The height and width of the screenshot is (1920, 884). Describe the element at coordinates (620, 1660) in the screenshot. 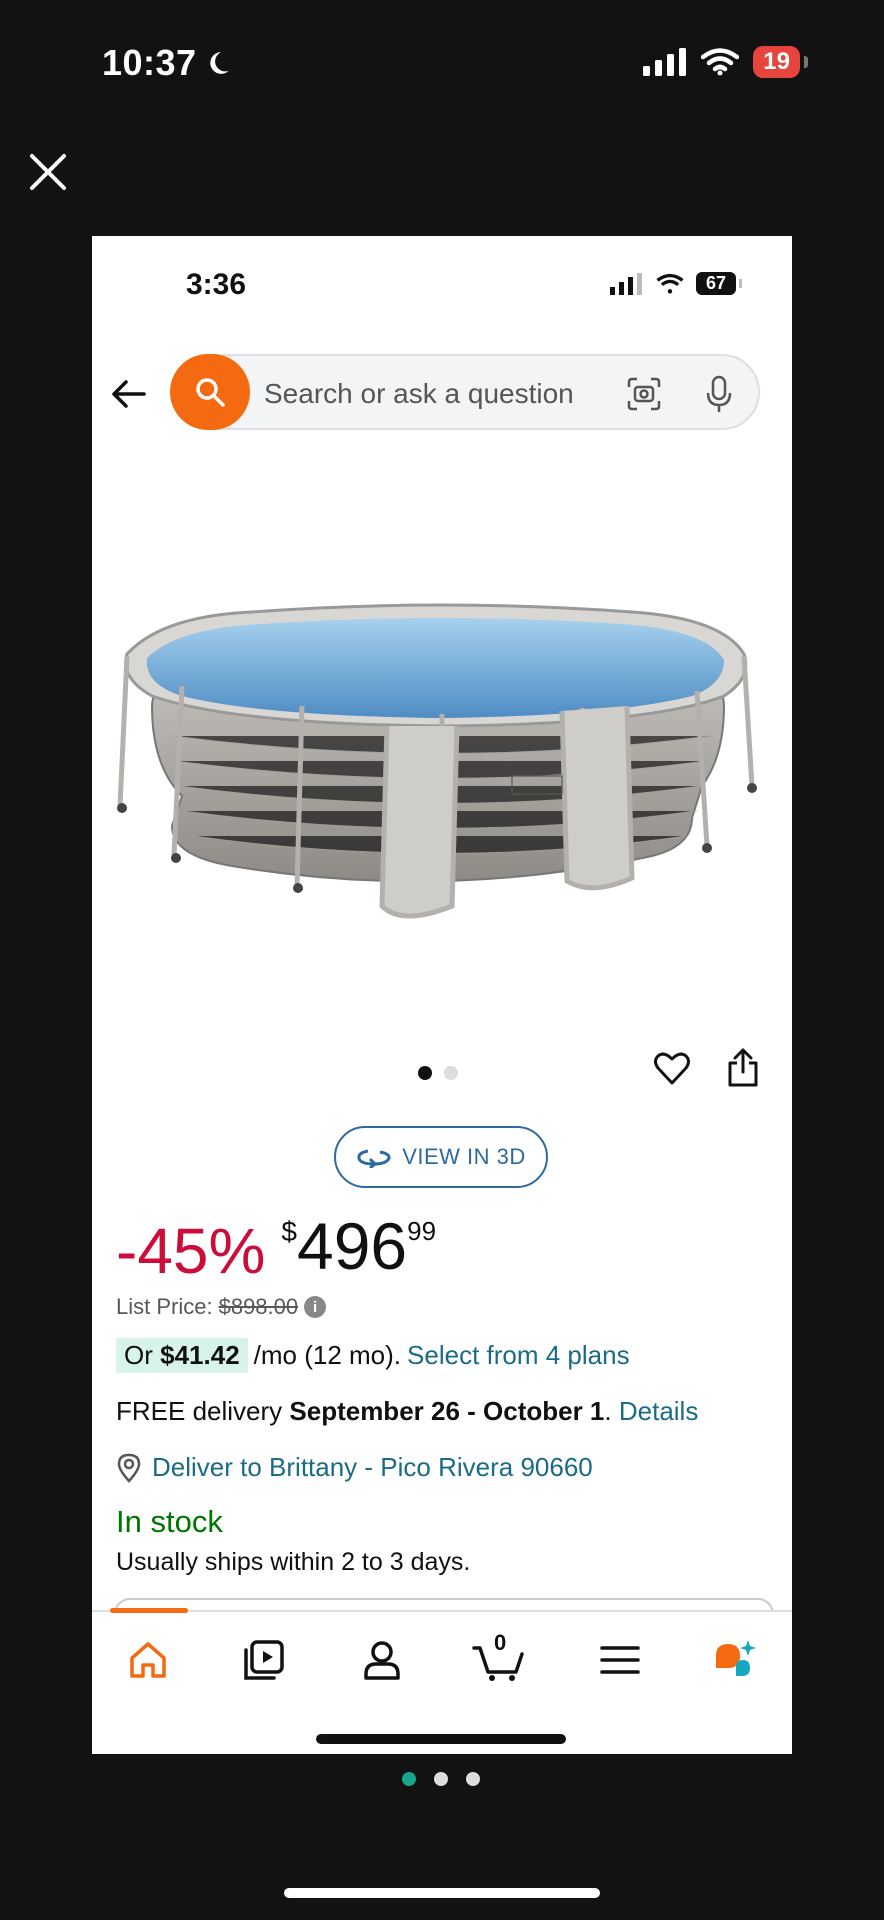

I see `menu-icon` at that location.